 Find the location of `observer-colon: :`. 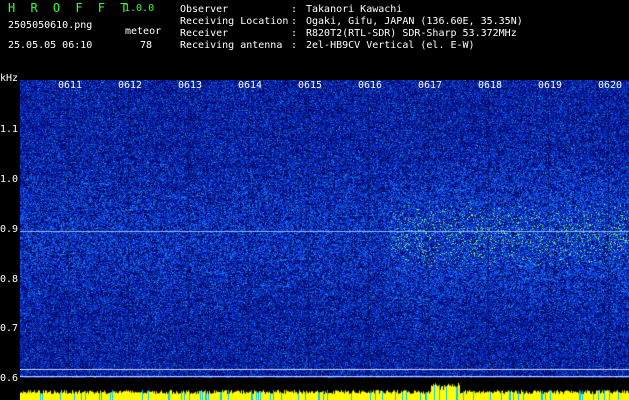

observer-colon: : is located at coordinates (294, 9).